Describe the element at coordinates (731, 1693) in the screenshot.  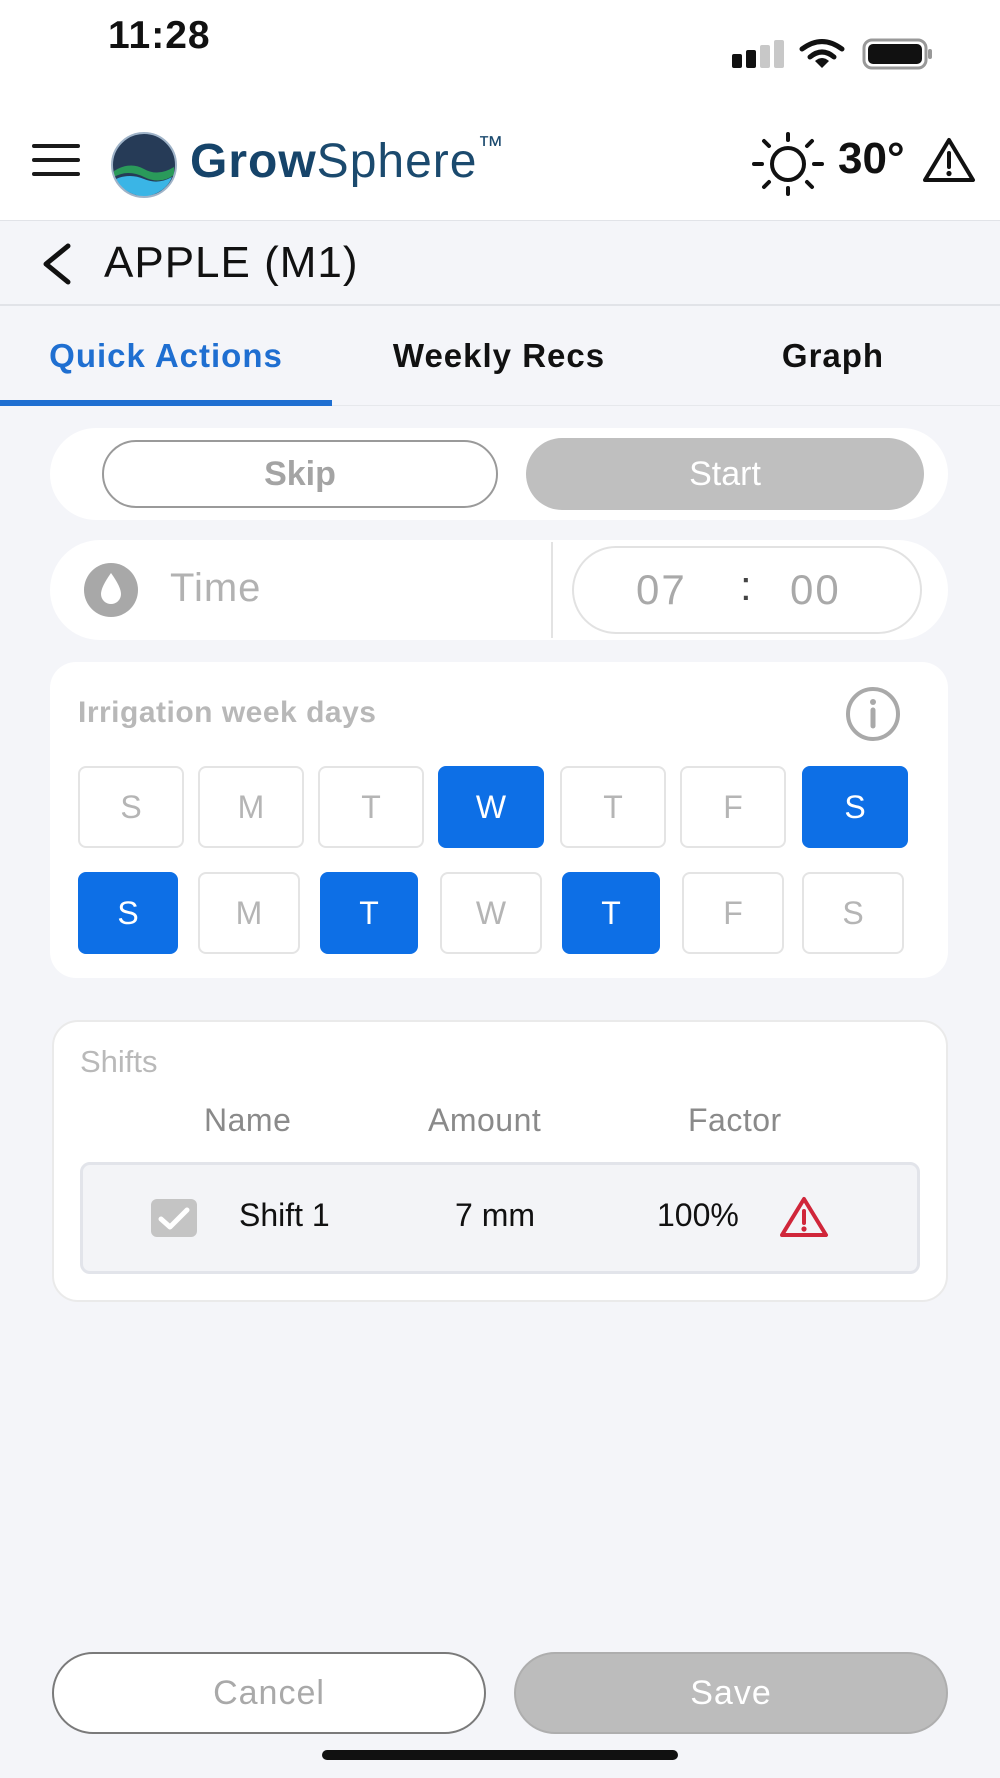
I see `save-button: Save` at that location.